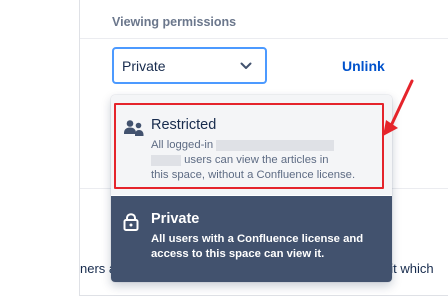 This screenshot has width=448, height=300. I want to click on viewing-permissions-select: Private, so click(189, 65).